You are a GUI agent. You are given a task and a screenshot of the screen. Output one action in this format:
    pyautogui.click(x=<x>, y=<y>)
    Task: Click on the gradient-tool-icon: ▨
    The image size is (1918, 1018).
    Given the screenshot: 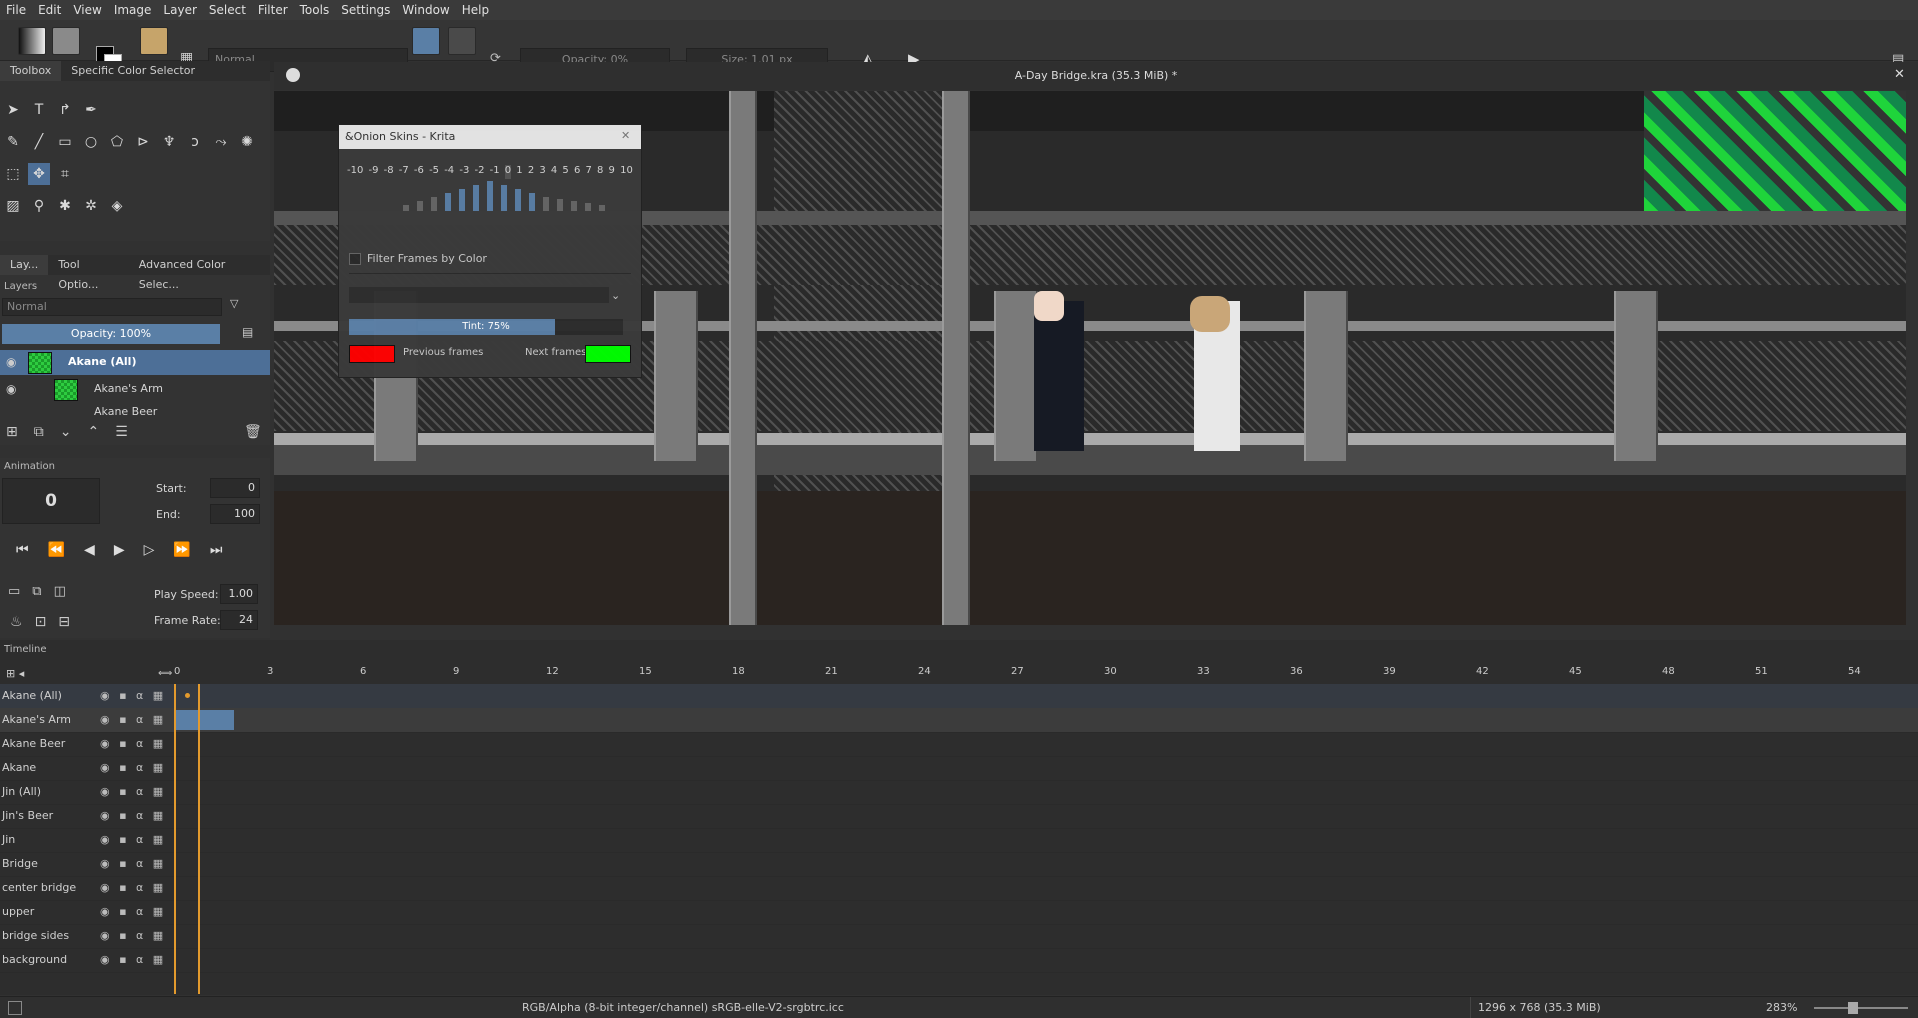 What is the action you would take?
    pyautogui.click(x=13, y=206)
    